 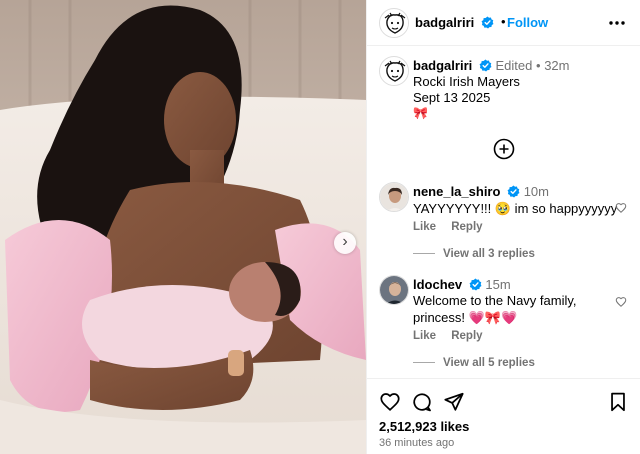 I want to click on post-header: badgalriri • Follow, so click(x=503, y=23).